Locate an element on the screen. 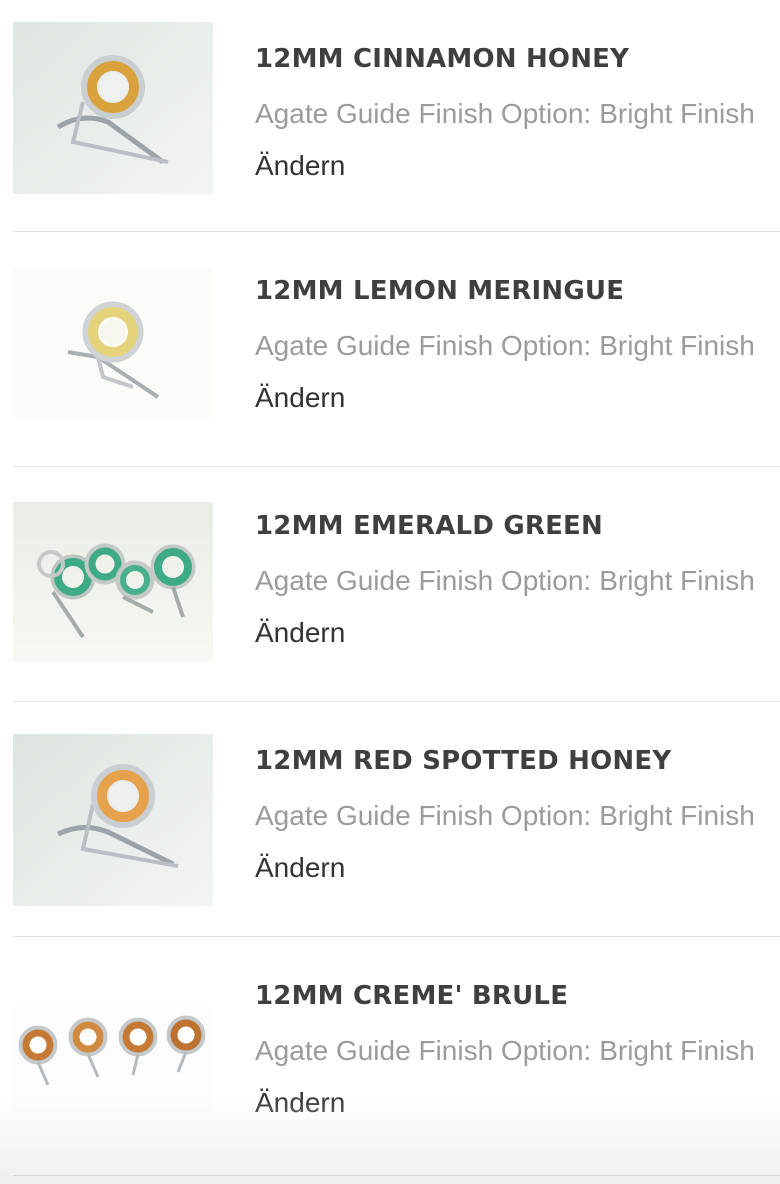 The width and height of the screenshot is (780, 1184). product-title: 12MM LEMON MERINGUE is located at coordinates (439, 291).